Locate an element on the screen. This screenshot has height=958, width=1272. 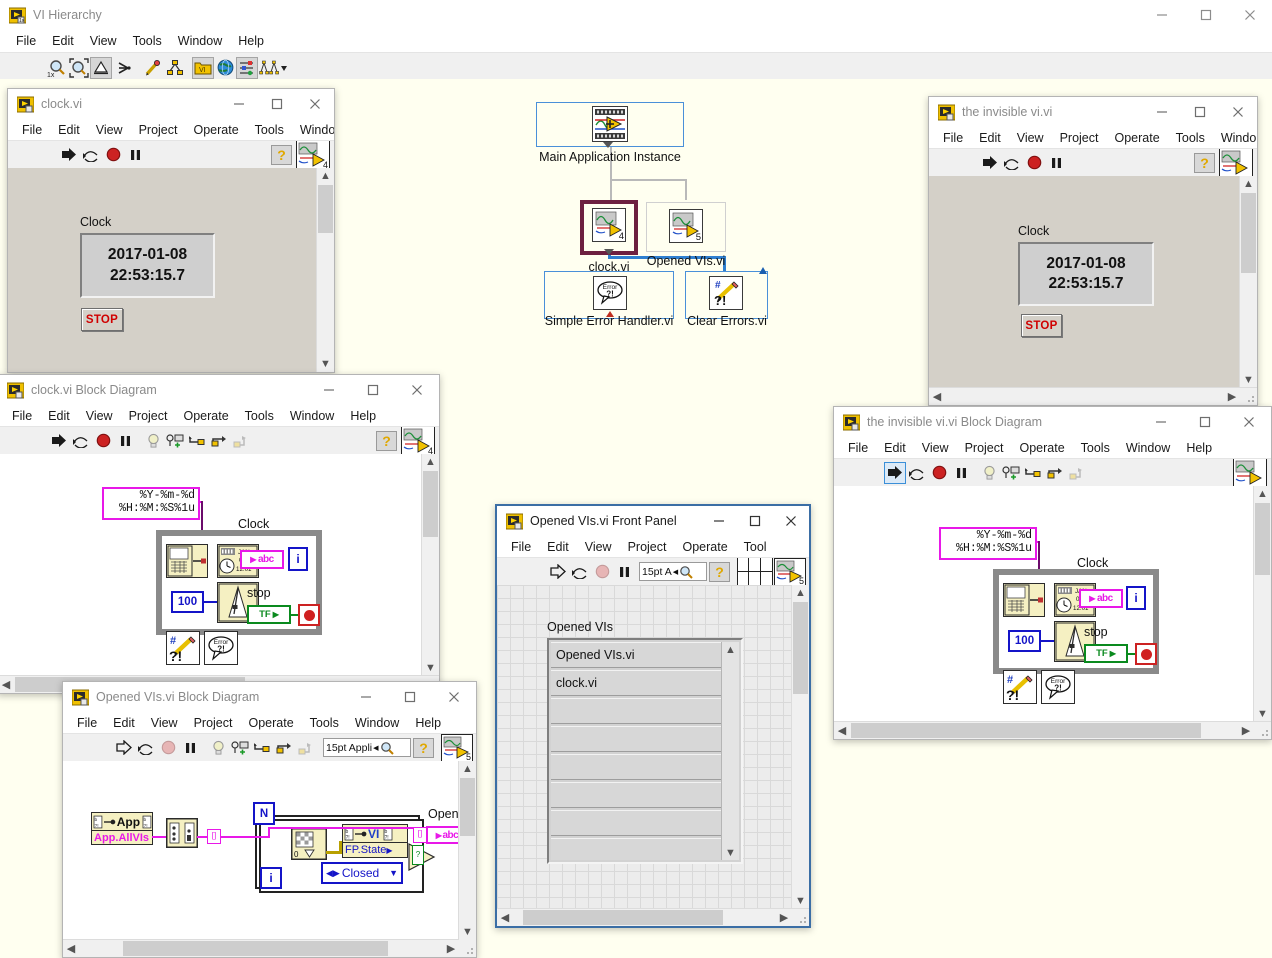
openedvis-fp-hscrollbar: ◀ ▶ is located at coordinates (653, 917).